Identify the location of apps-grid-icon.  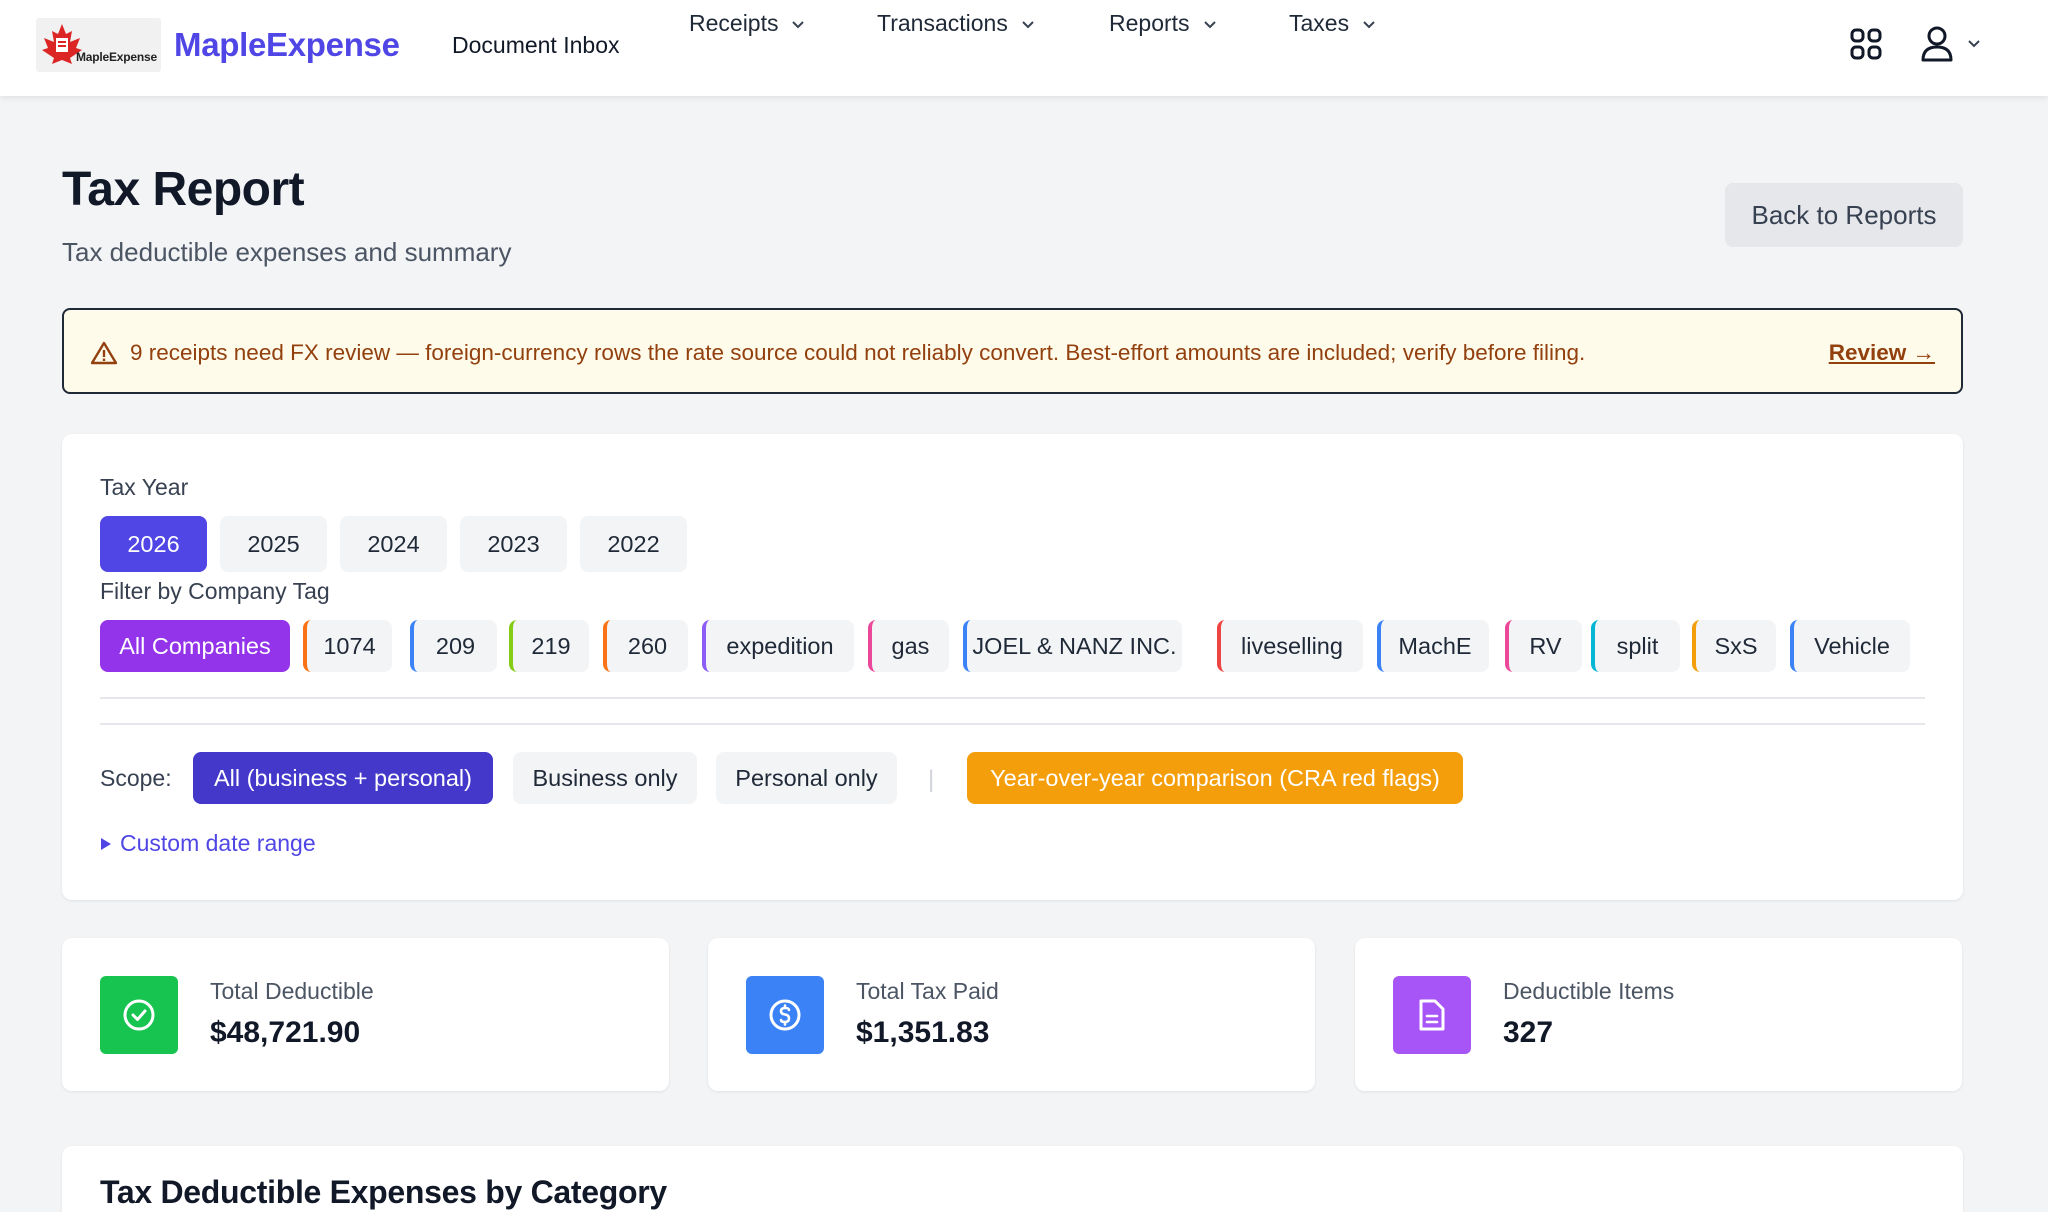
(1866, 44).